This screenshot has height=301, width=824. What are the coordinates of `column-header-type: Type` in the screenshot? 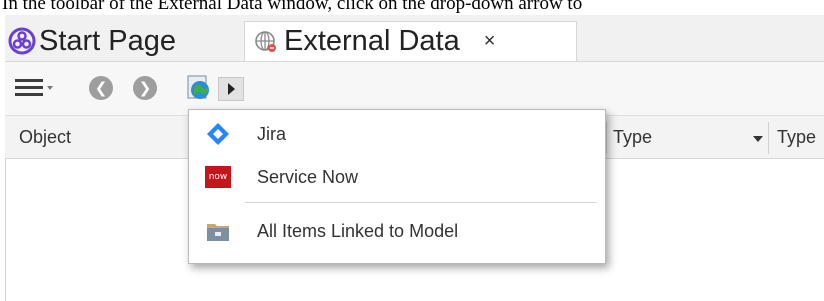 It's located at (632, 137).